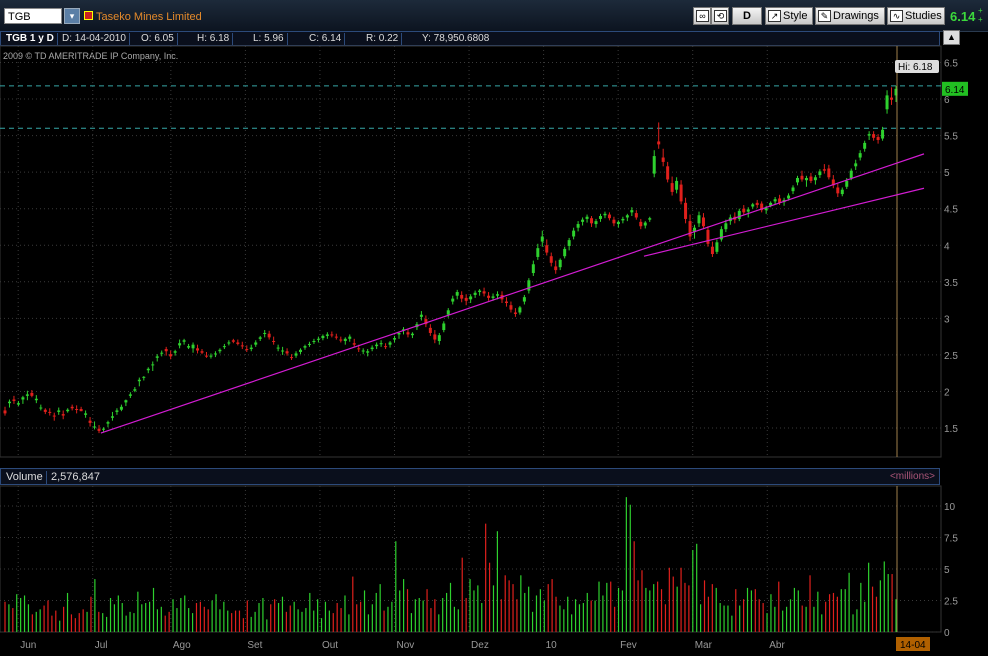 This screenshot has width=988, height=656. I want to click on high-label: Hi: 6.18, so click(915, 67).